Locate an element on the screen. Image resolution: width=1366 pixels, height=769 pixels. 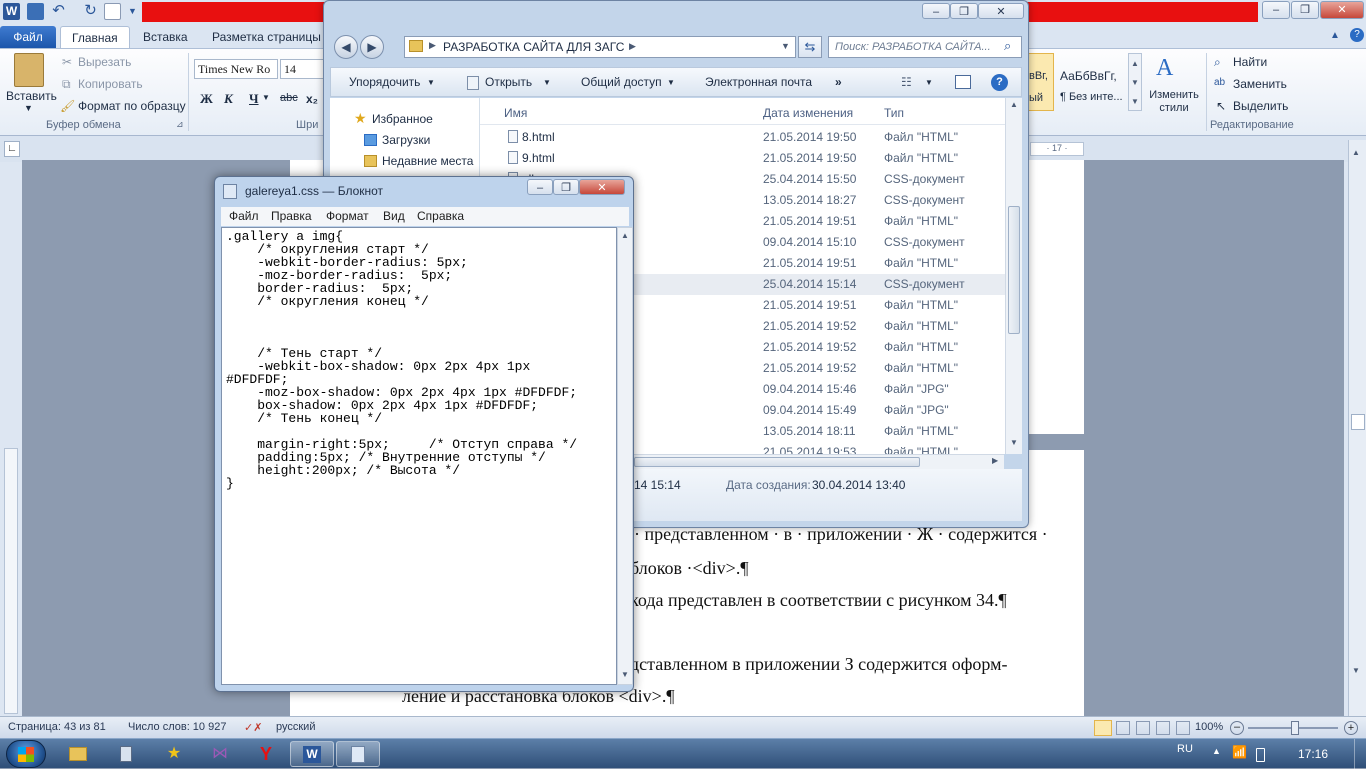
paste-button: Вставить is located at coordinates (31, 96).